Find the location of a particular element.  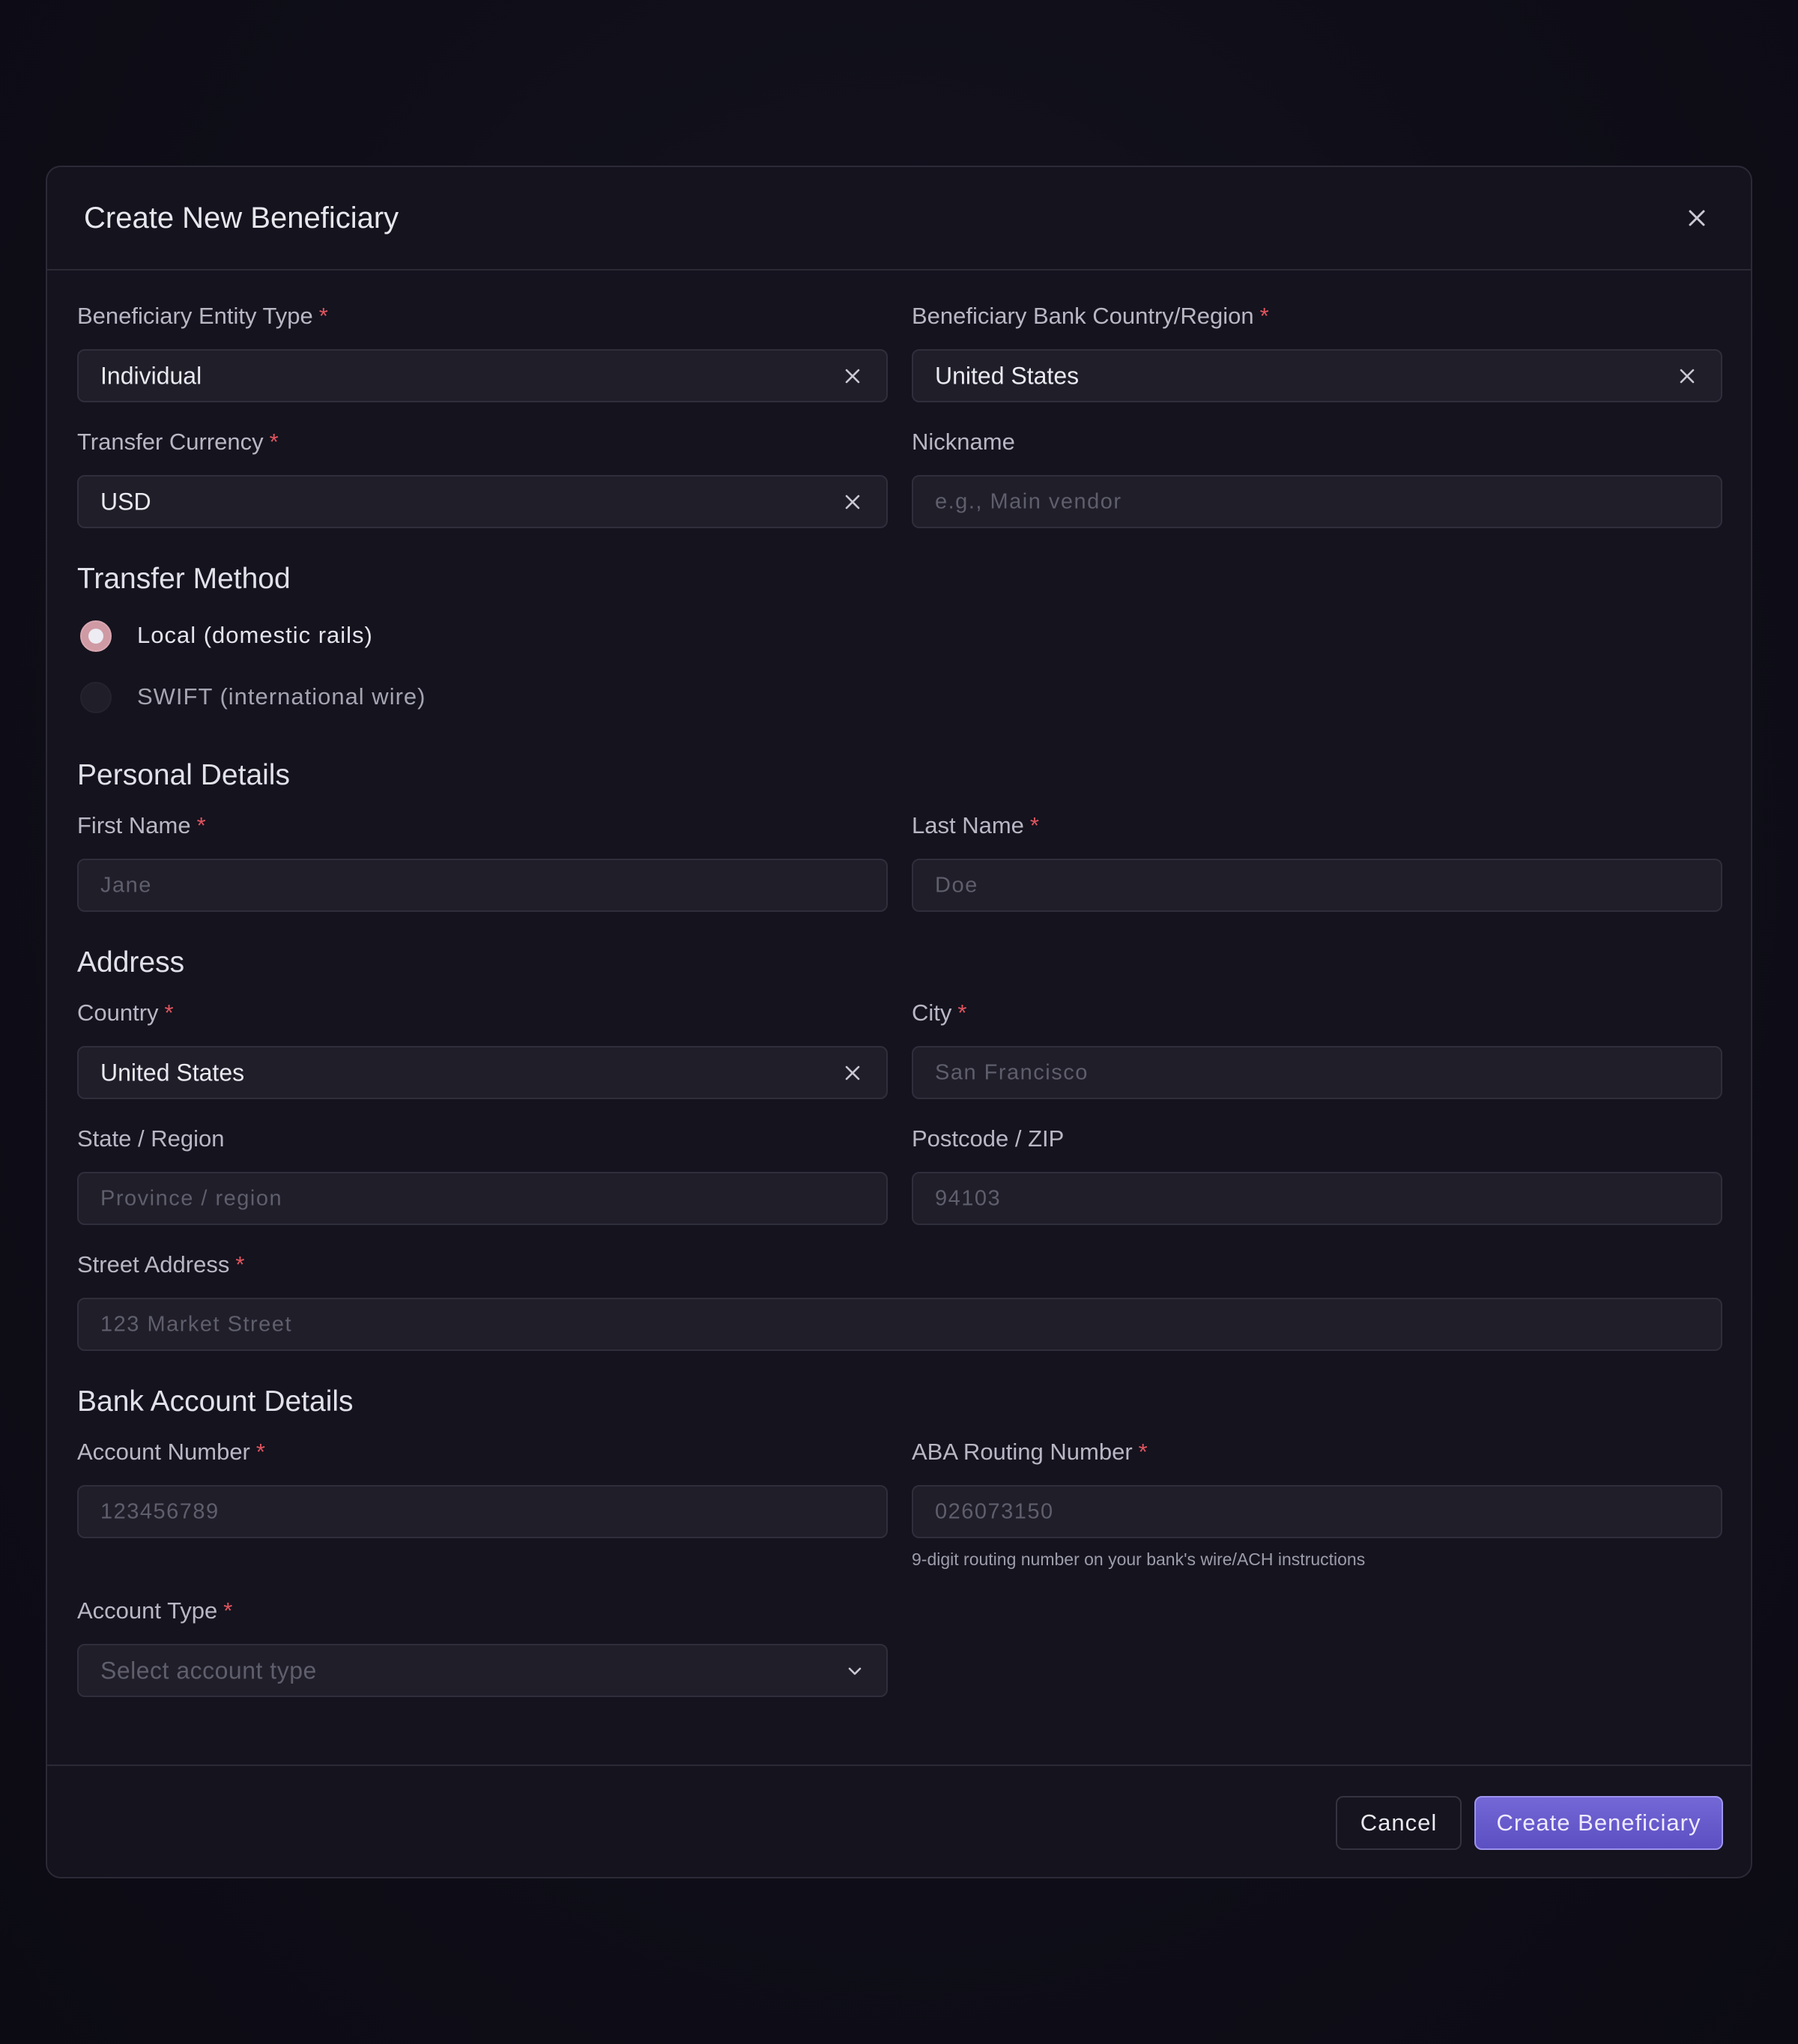

create-beneficiary-button: Create Beneficiary is located at coordinates (1598, 1823).